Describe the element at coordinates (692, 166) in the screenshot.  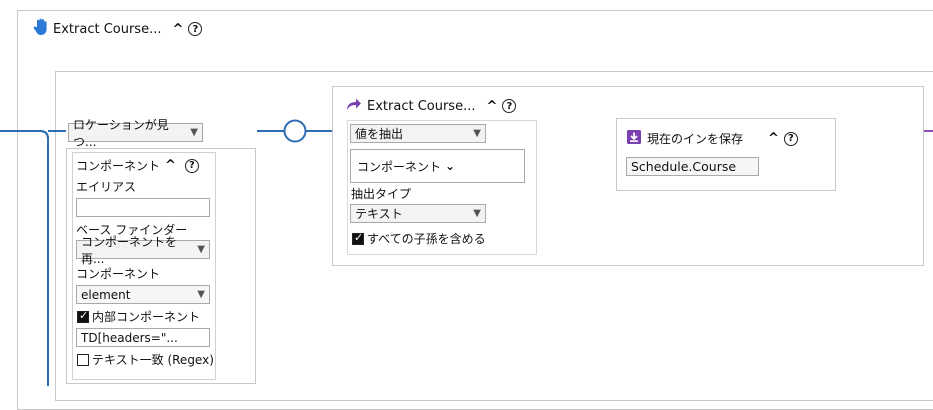
I see `save-variable-field: Schedule.Course` at that location.